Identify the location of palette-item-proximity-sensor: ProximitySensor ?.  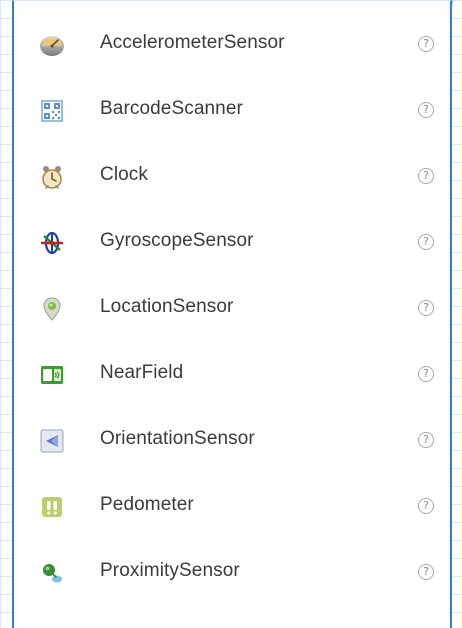
(232, 576).